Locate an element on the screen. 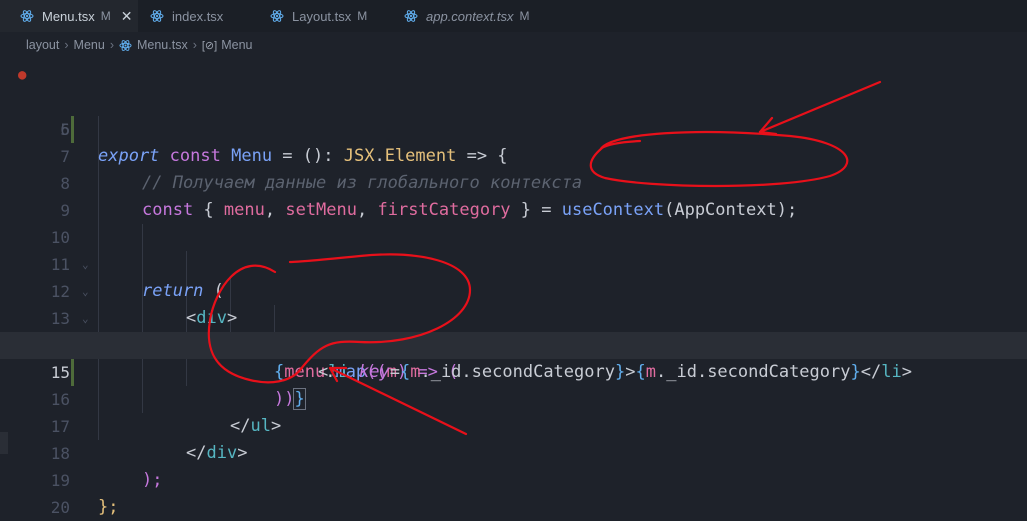  code-text: }; is located at coordinates (108, 507).